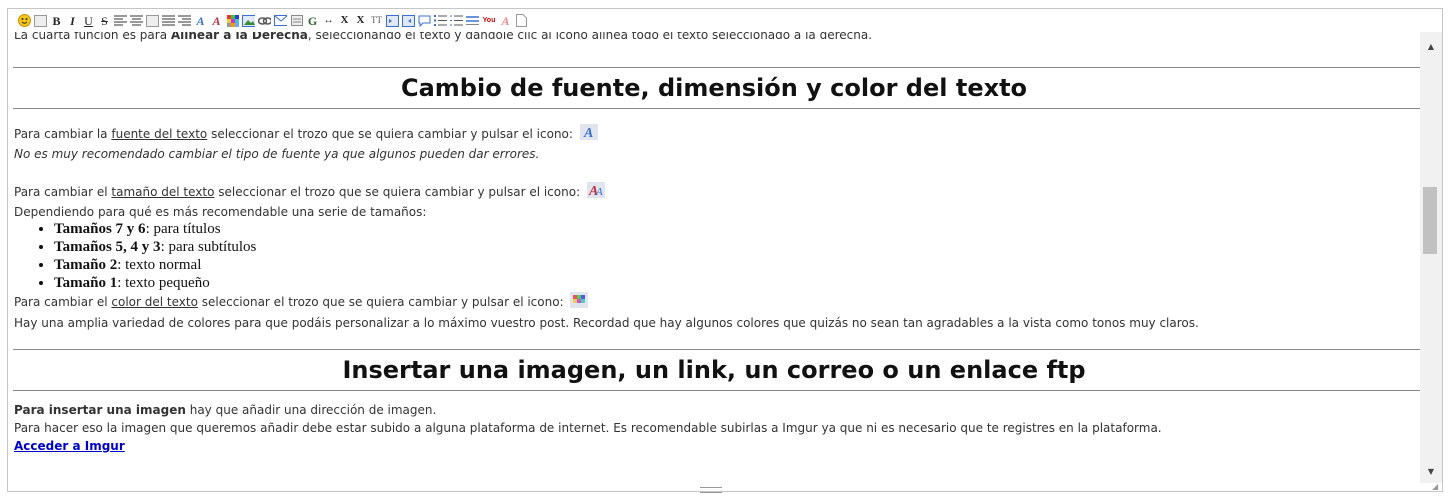 The image size is (1454, 498). I want to click on italic-button: I, so click(72, 20).